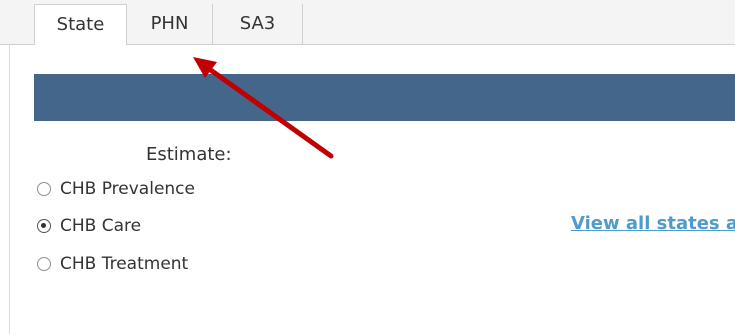 The height and width of the screenshot is (334, 735). What do you see at coordinates (170, 24) in the screenshot?
I see `tab-phn: PHN` at bounding box center [170, 24].